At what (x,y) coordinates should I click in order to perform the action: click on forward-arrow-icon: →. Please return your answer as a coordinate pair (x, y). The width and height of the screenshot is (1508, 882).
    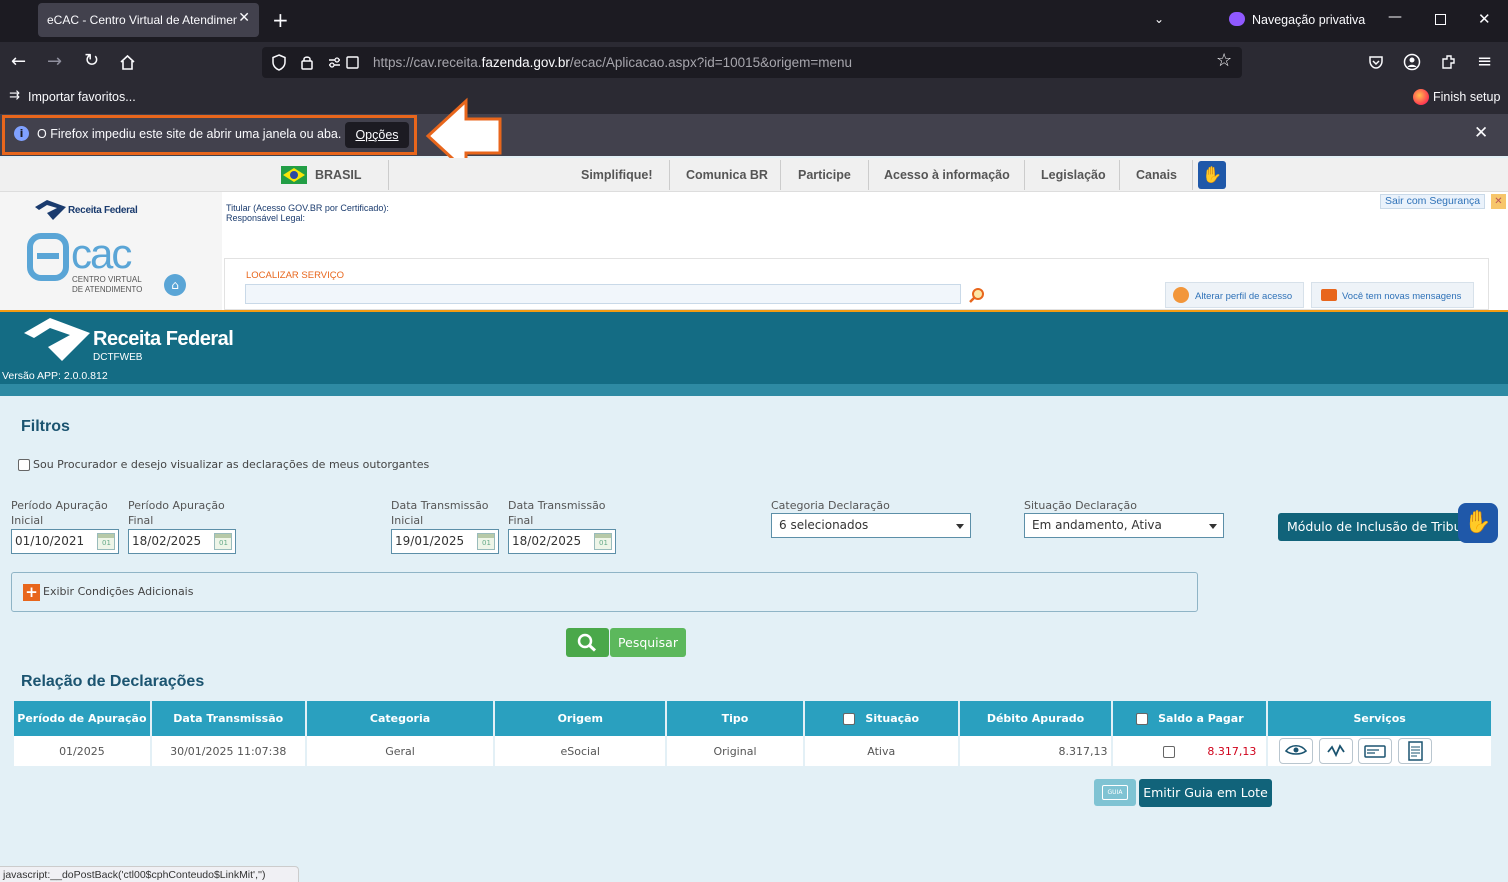
    Looking at the image, I should click on (54, 61).